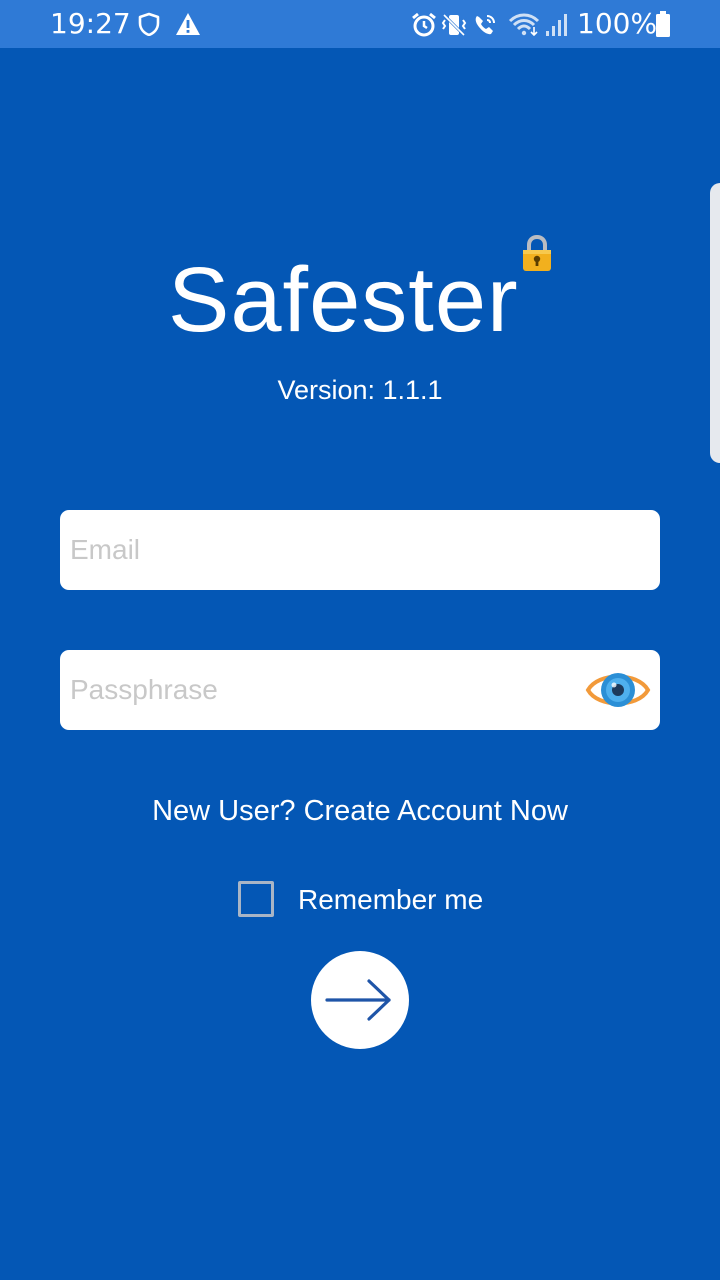 This screenshot has height=1280, width=720. Describe the element at coordinates (557, 27) in the screenshot. I see `signal-icon` at that location.